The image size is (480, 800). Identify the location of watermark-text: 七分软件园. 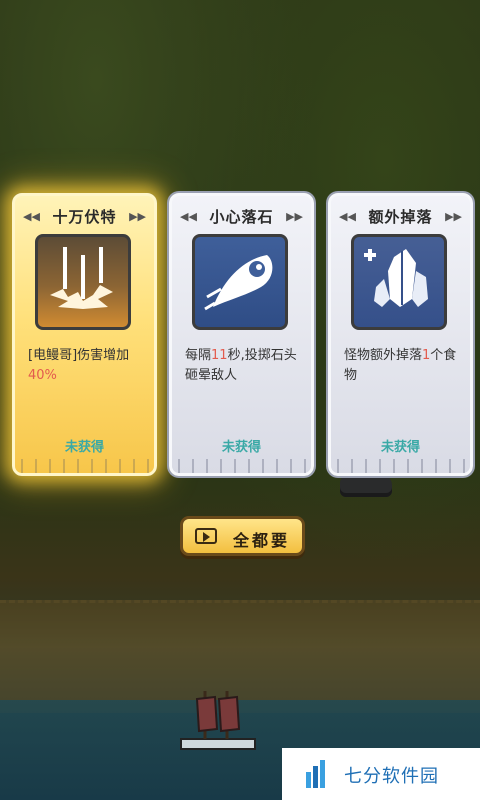
(391, 776).